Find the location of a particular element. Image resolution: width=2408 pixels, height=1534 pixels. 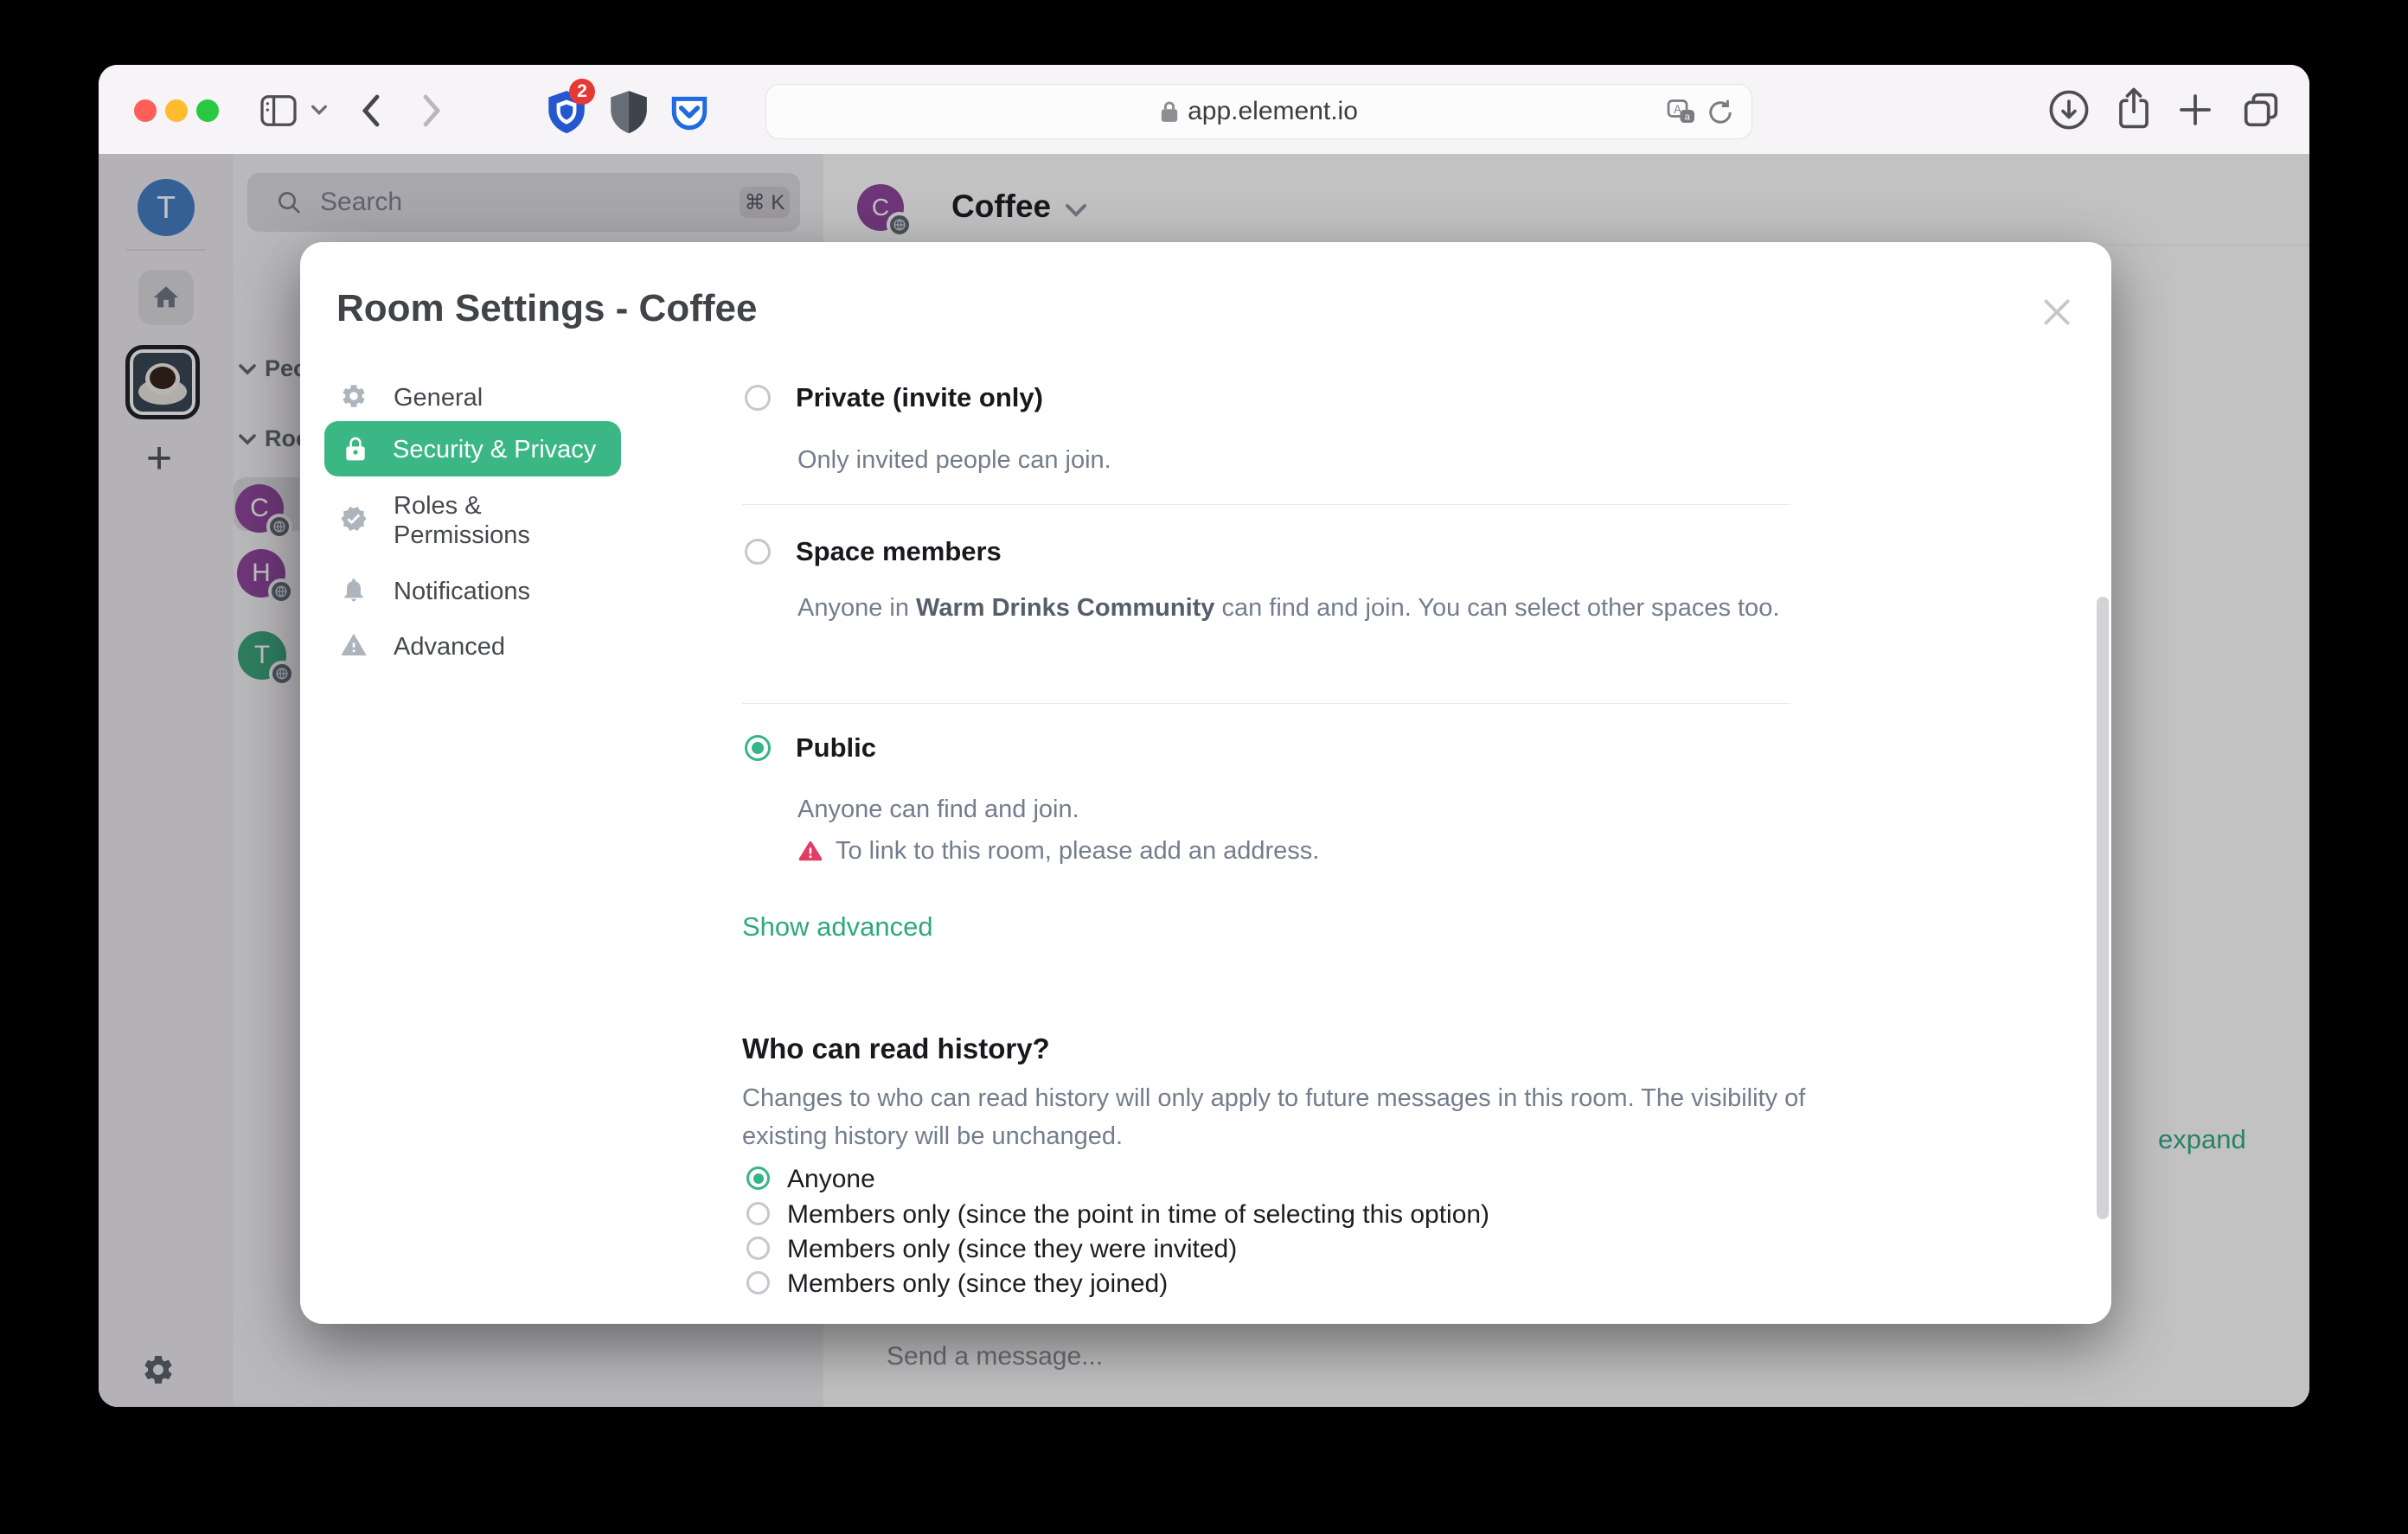

option-public-desc: Anyone can find and join. is located at coordinates (938, 809).